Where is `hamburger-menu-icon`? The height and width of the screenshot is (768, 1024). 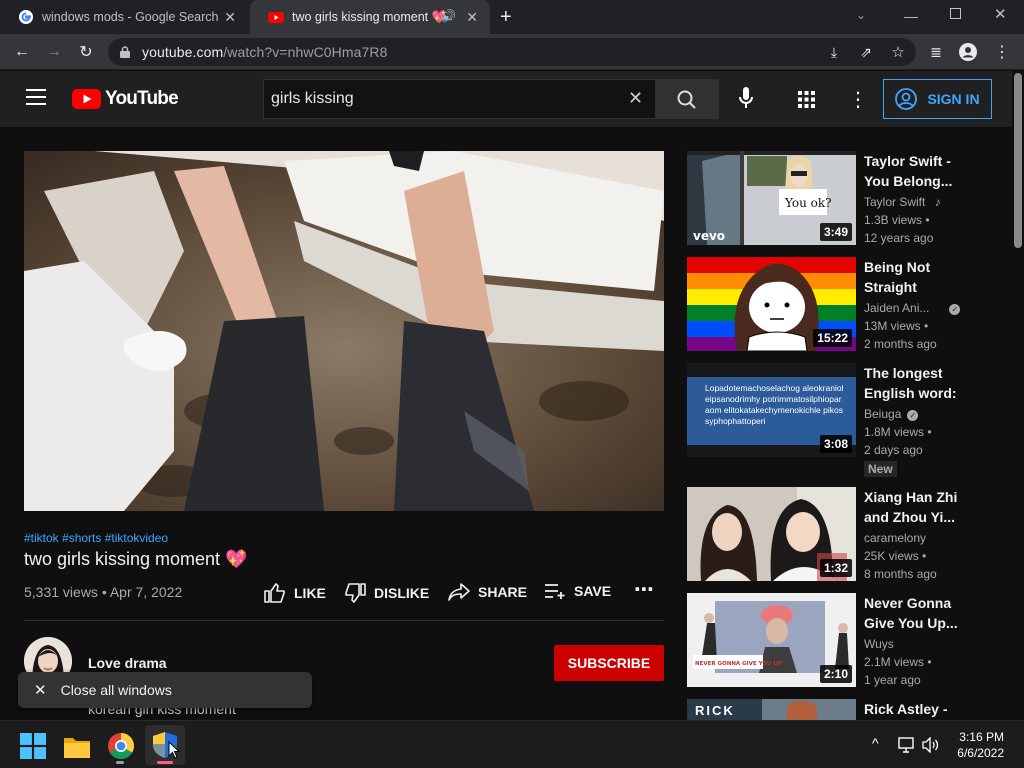
hamburger-menu-icon is located at coordinates (36, 97).